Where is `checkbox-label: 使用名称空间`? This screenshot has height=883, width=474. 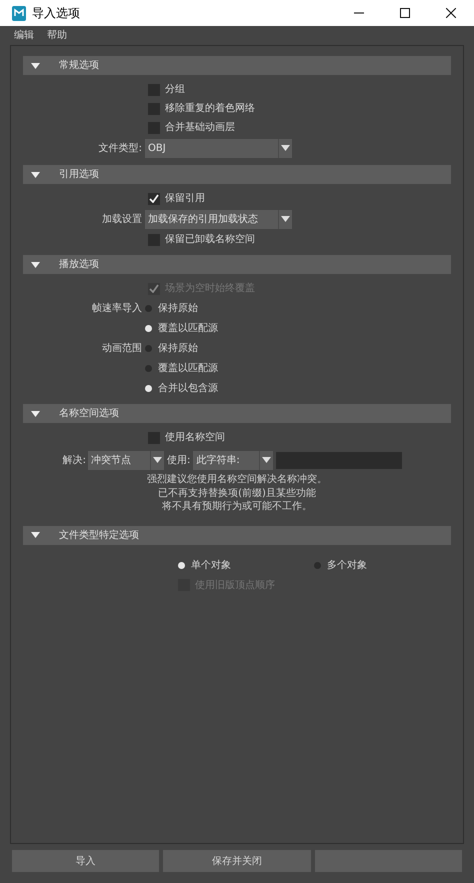
checkbox-label: 使用名称空间 is located at coordinates (195, 437).